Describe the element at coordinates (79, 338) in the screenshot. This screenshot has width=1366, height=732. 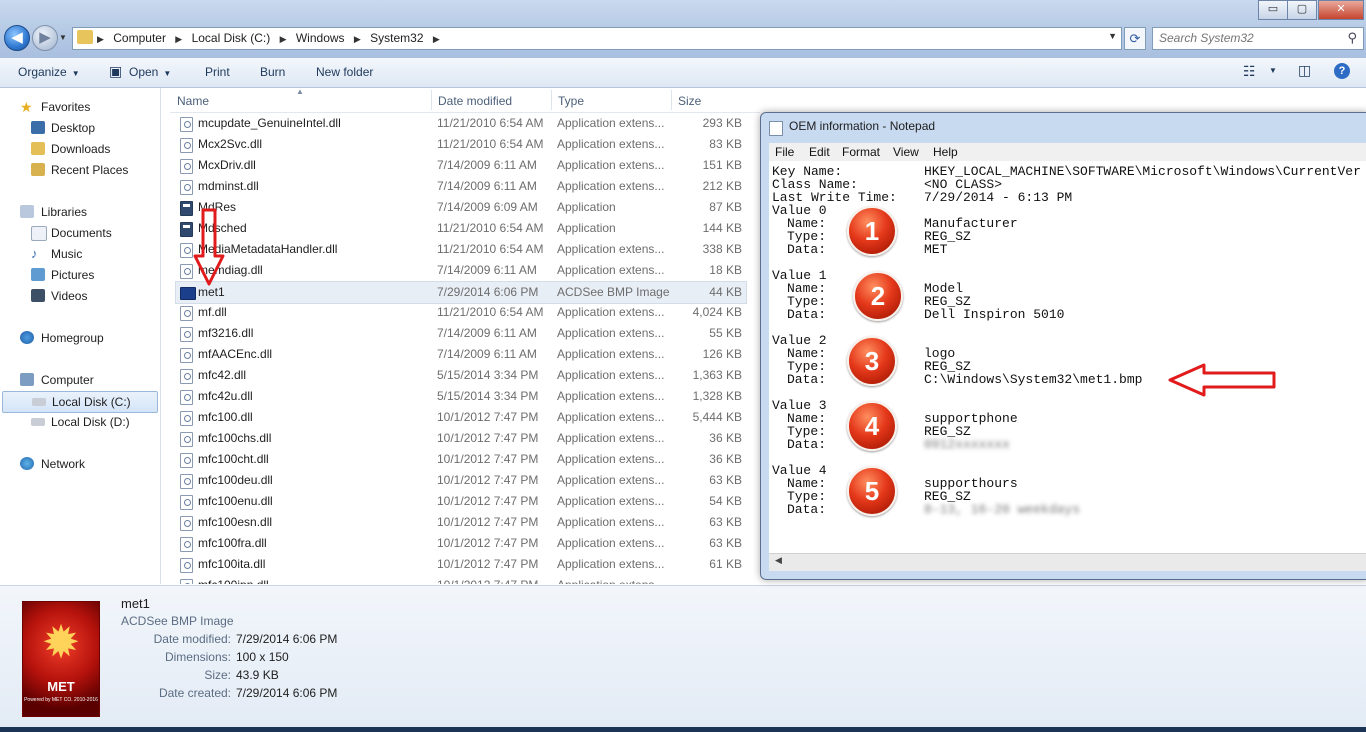
I see `nav-homegroup: Homegroup` at that location.